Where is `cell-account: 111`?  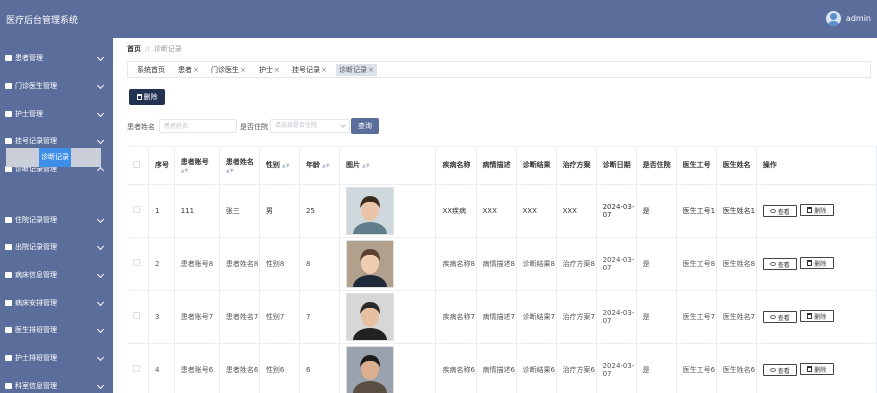
cell-account: 111 is located at coordinates (197, 211).